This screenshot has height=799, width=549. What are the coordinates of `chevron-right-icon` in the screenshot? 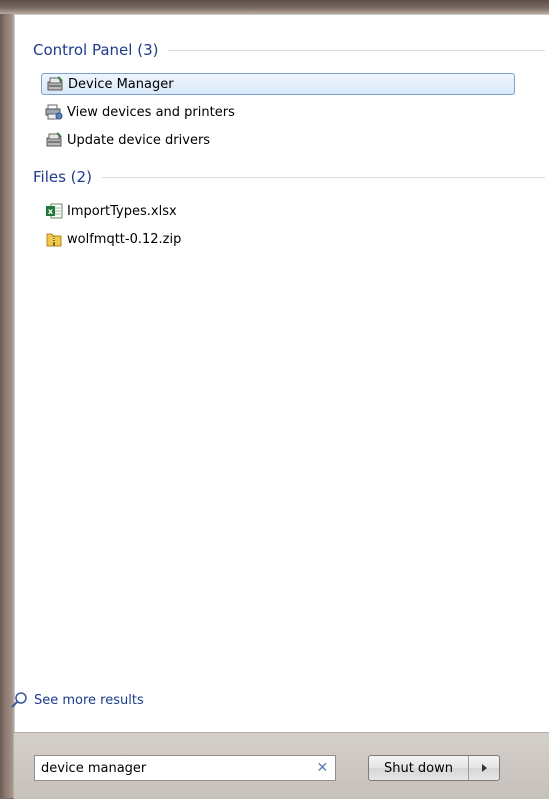 It's located at (484, 768).